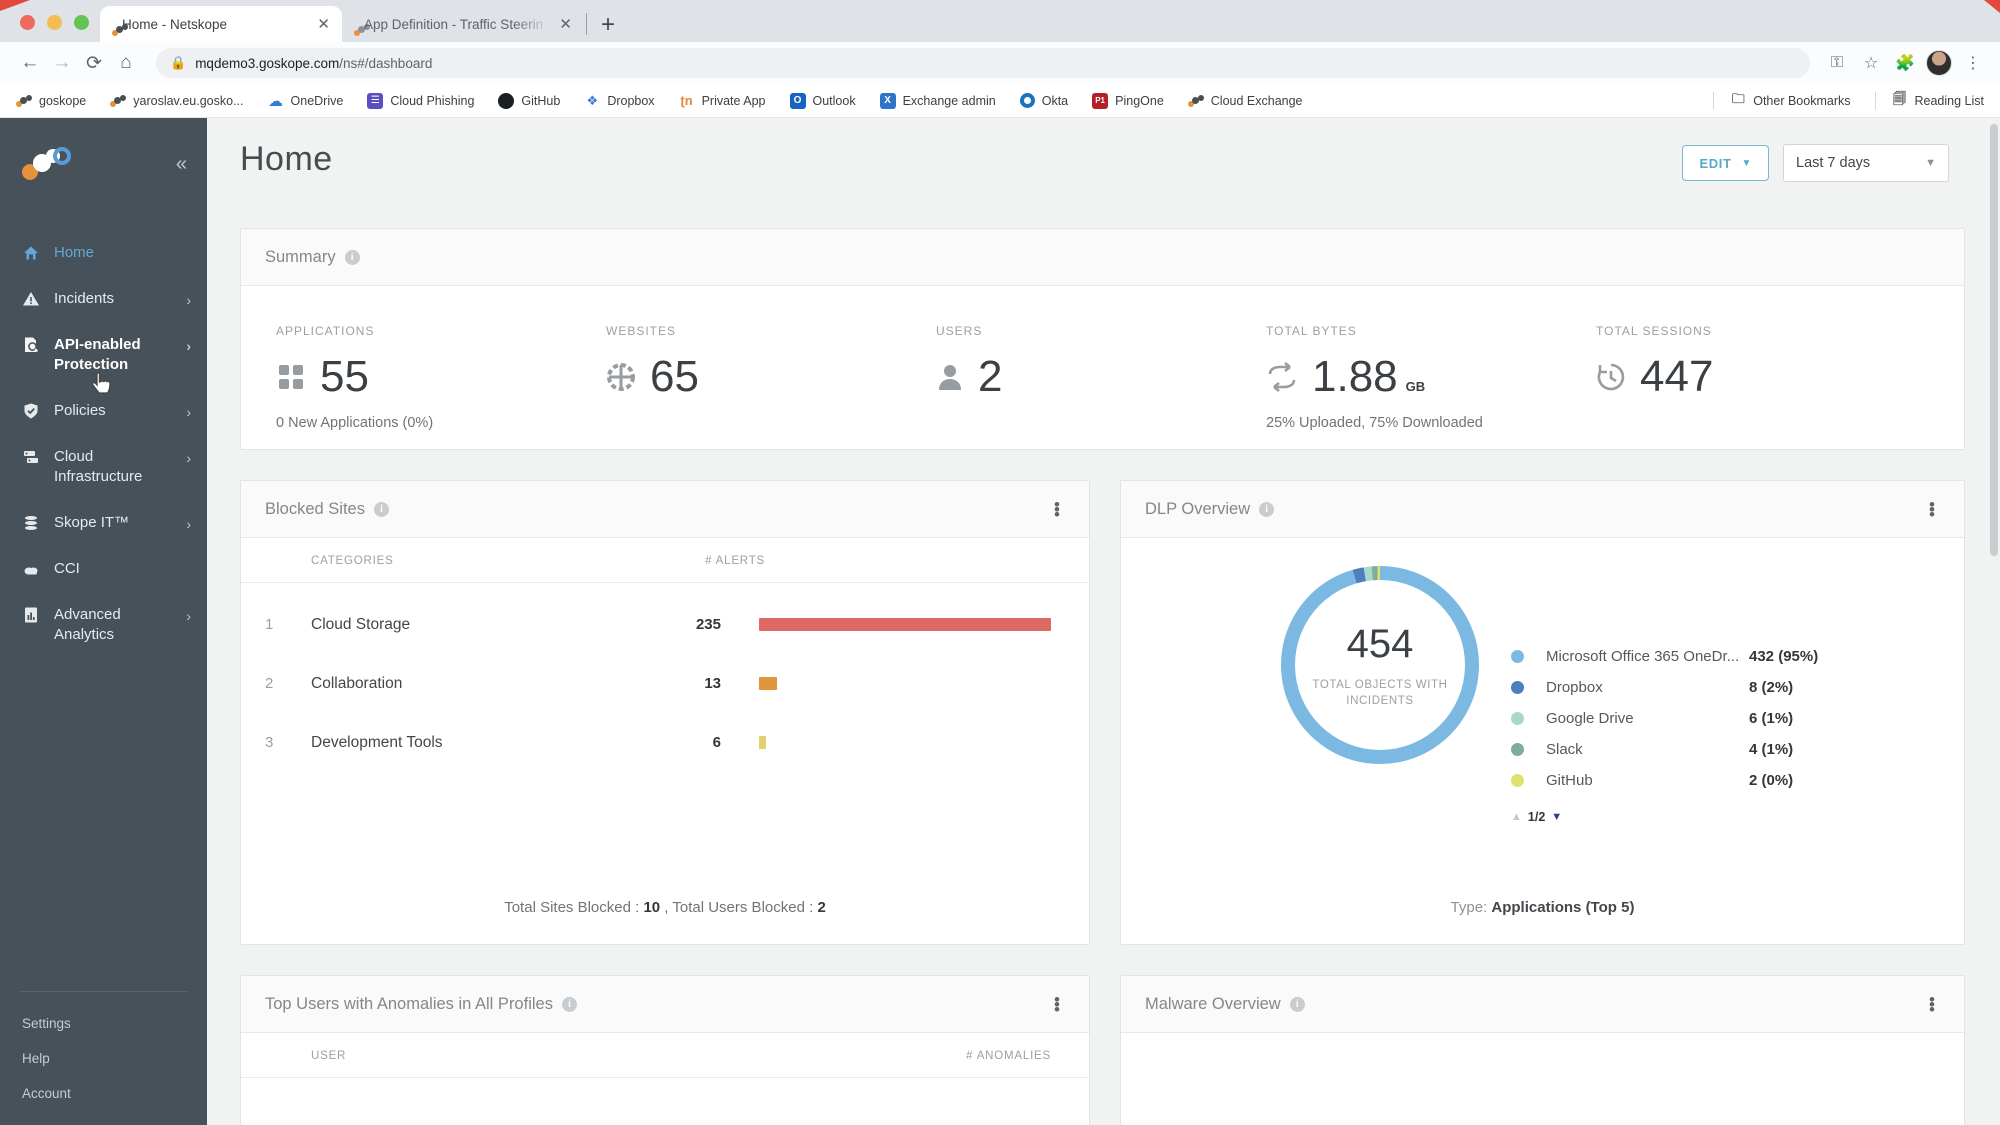  I want to click on recording-corner-marker, so click(1992, 6).